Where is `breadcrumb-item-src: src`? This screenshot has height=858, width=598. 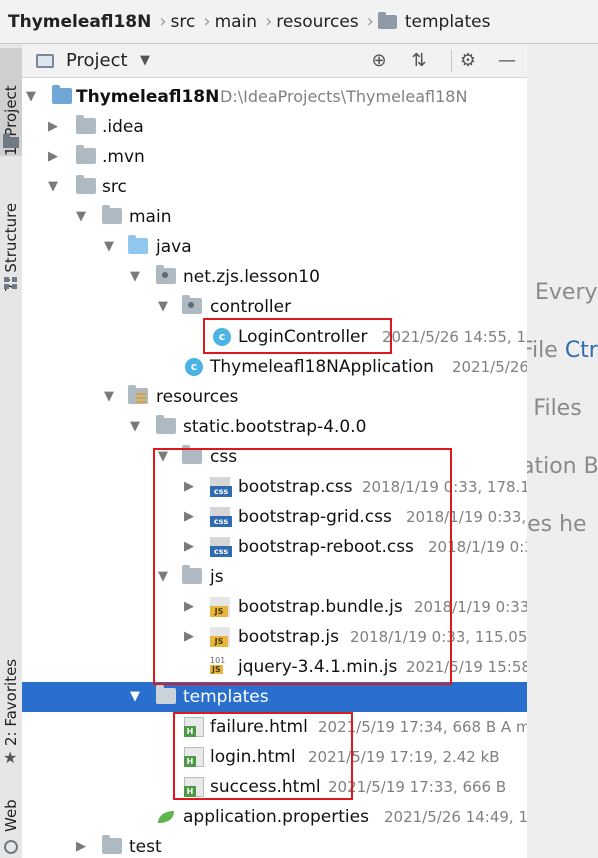
breadcrumb-item-src: src is located at coordinates (183, 22).